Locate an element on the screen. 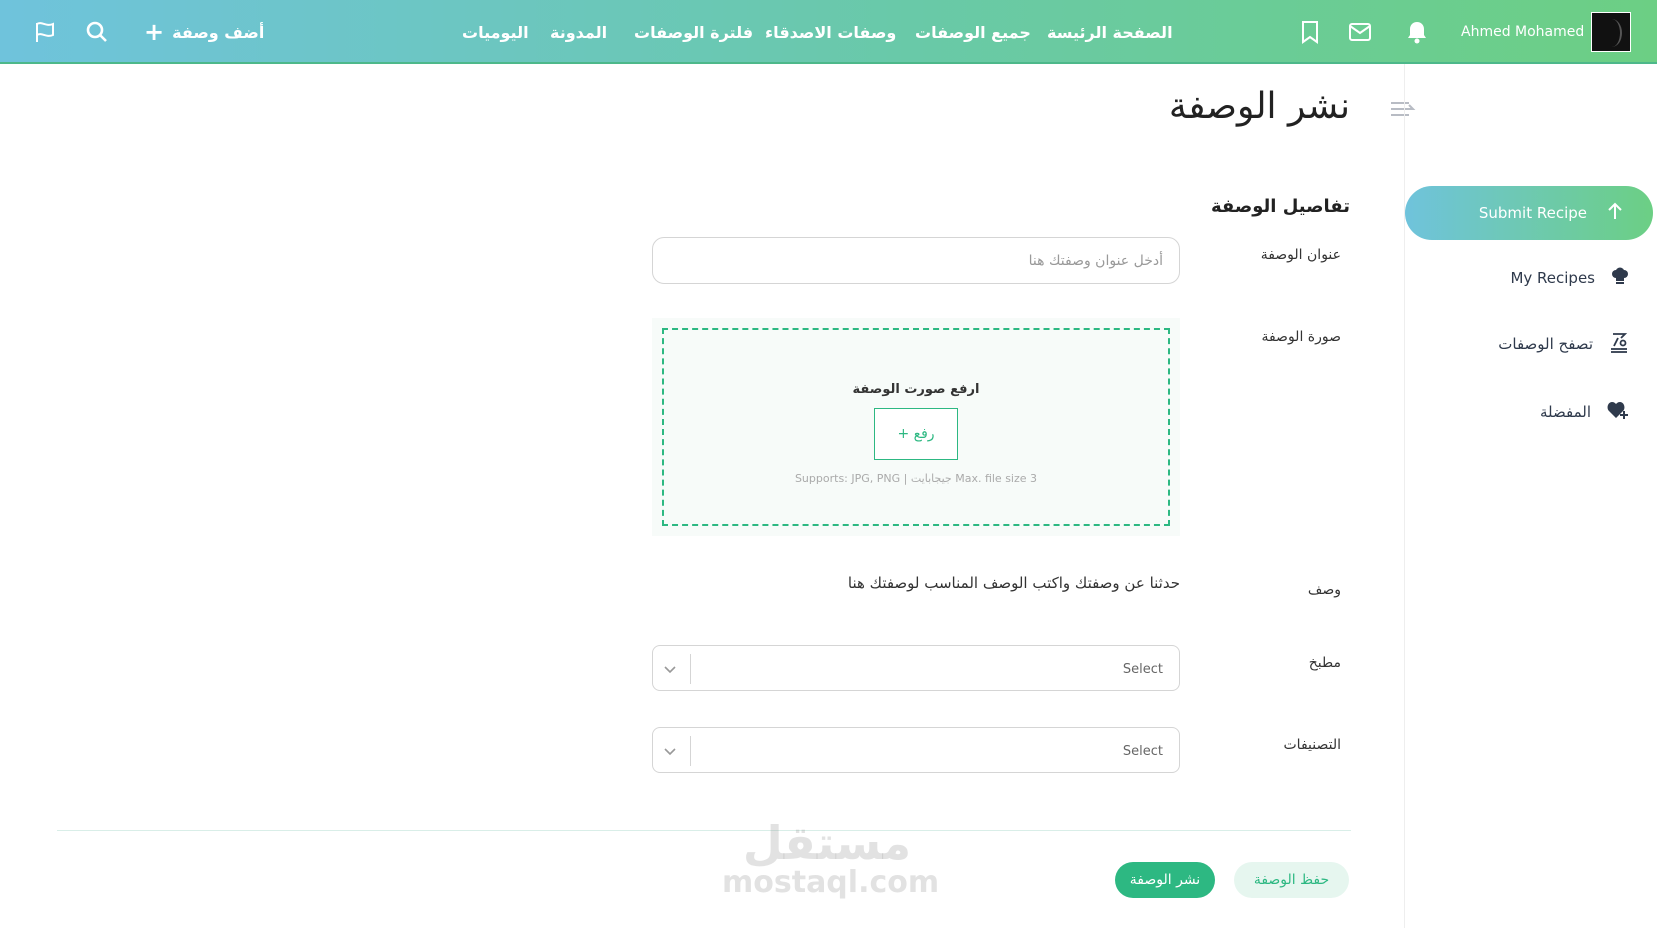 The height and width of the screenshot is (928, 1657). sidebar-item-label: Submit Recipe is located at coordinates (1532, 213).